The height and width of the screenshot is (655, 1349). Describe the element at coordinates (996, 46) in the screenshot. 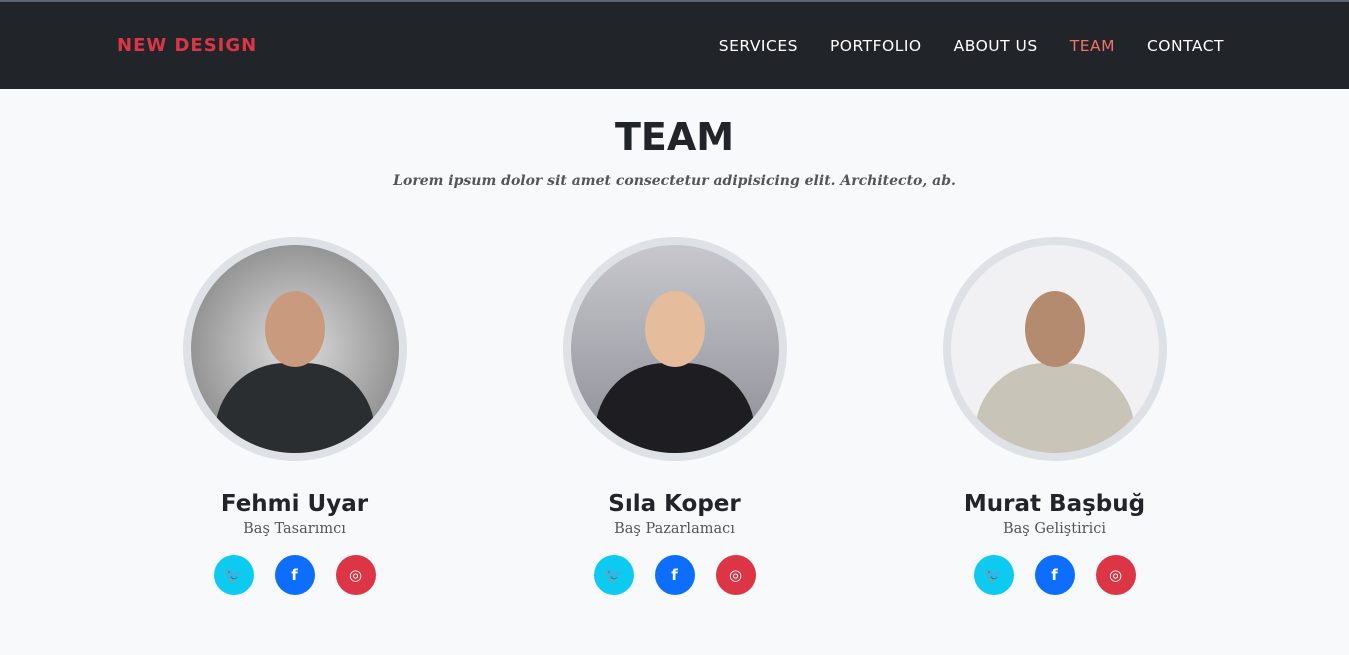

I see `nav-about-us: ABOUT US` at that location.